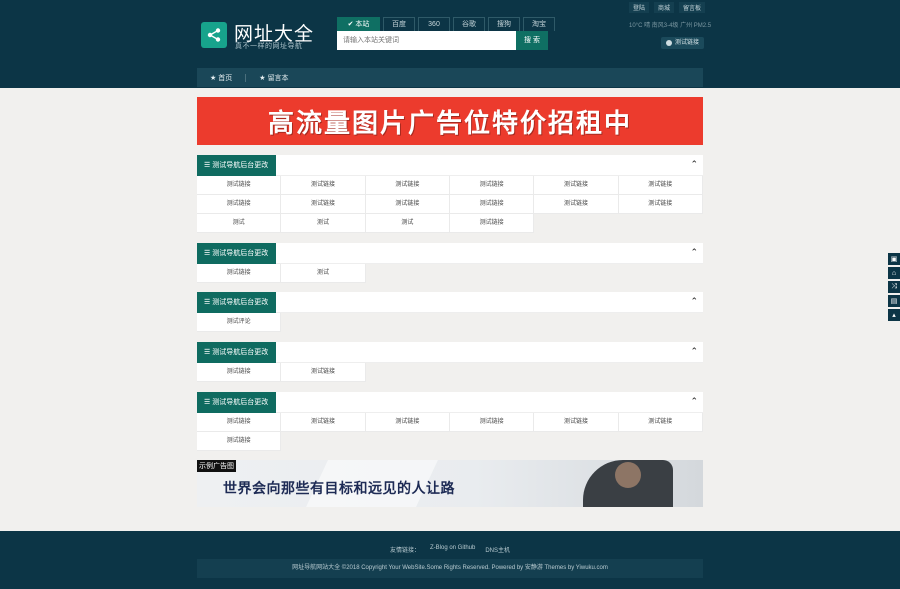 Image resolution: width=900 pixels, height=589 pixels. Describe the element at coordinates (216, 466) in the screenshot. I see `ad-label: 示例广告图` at that location.